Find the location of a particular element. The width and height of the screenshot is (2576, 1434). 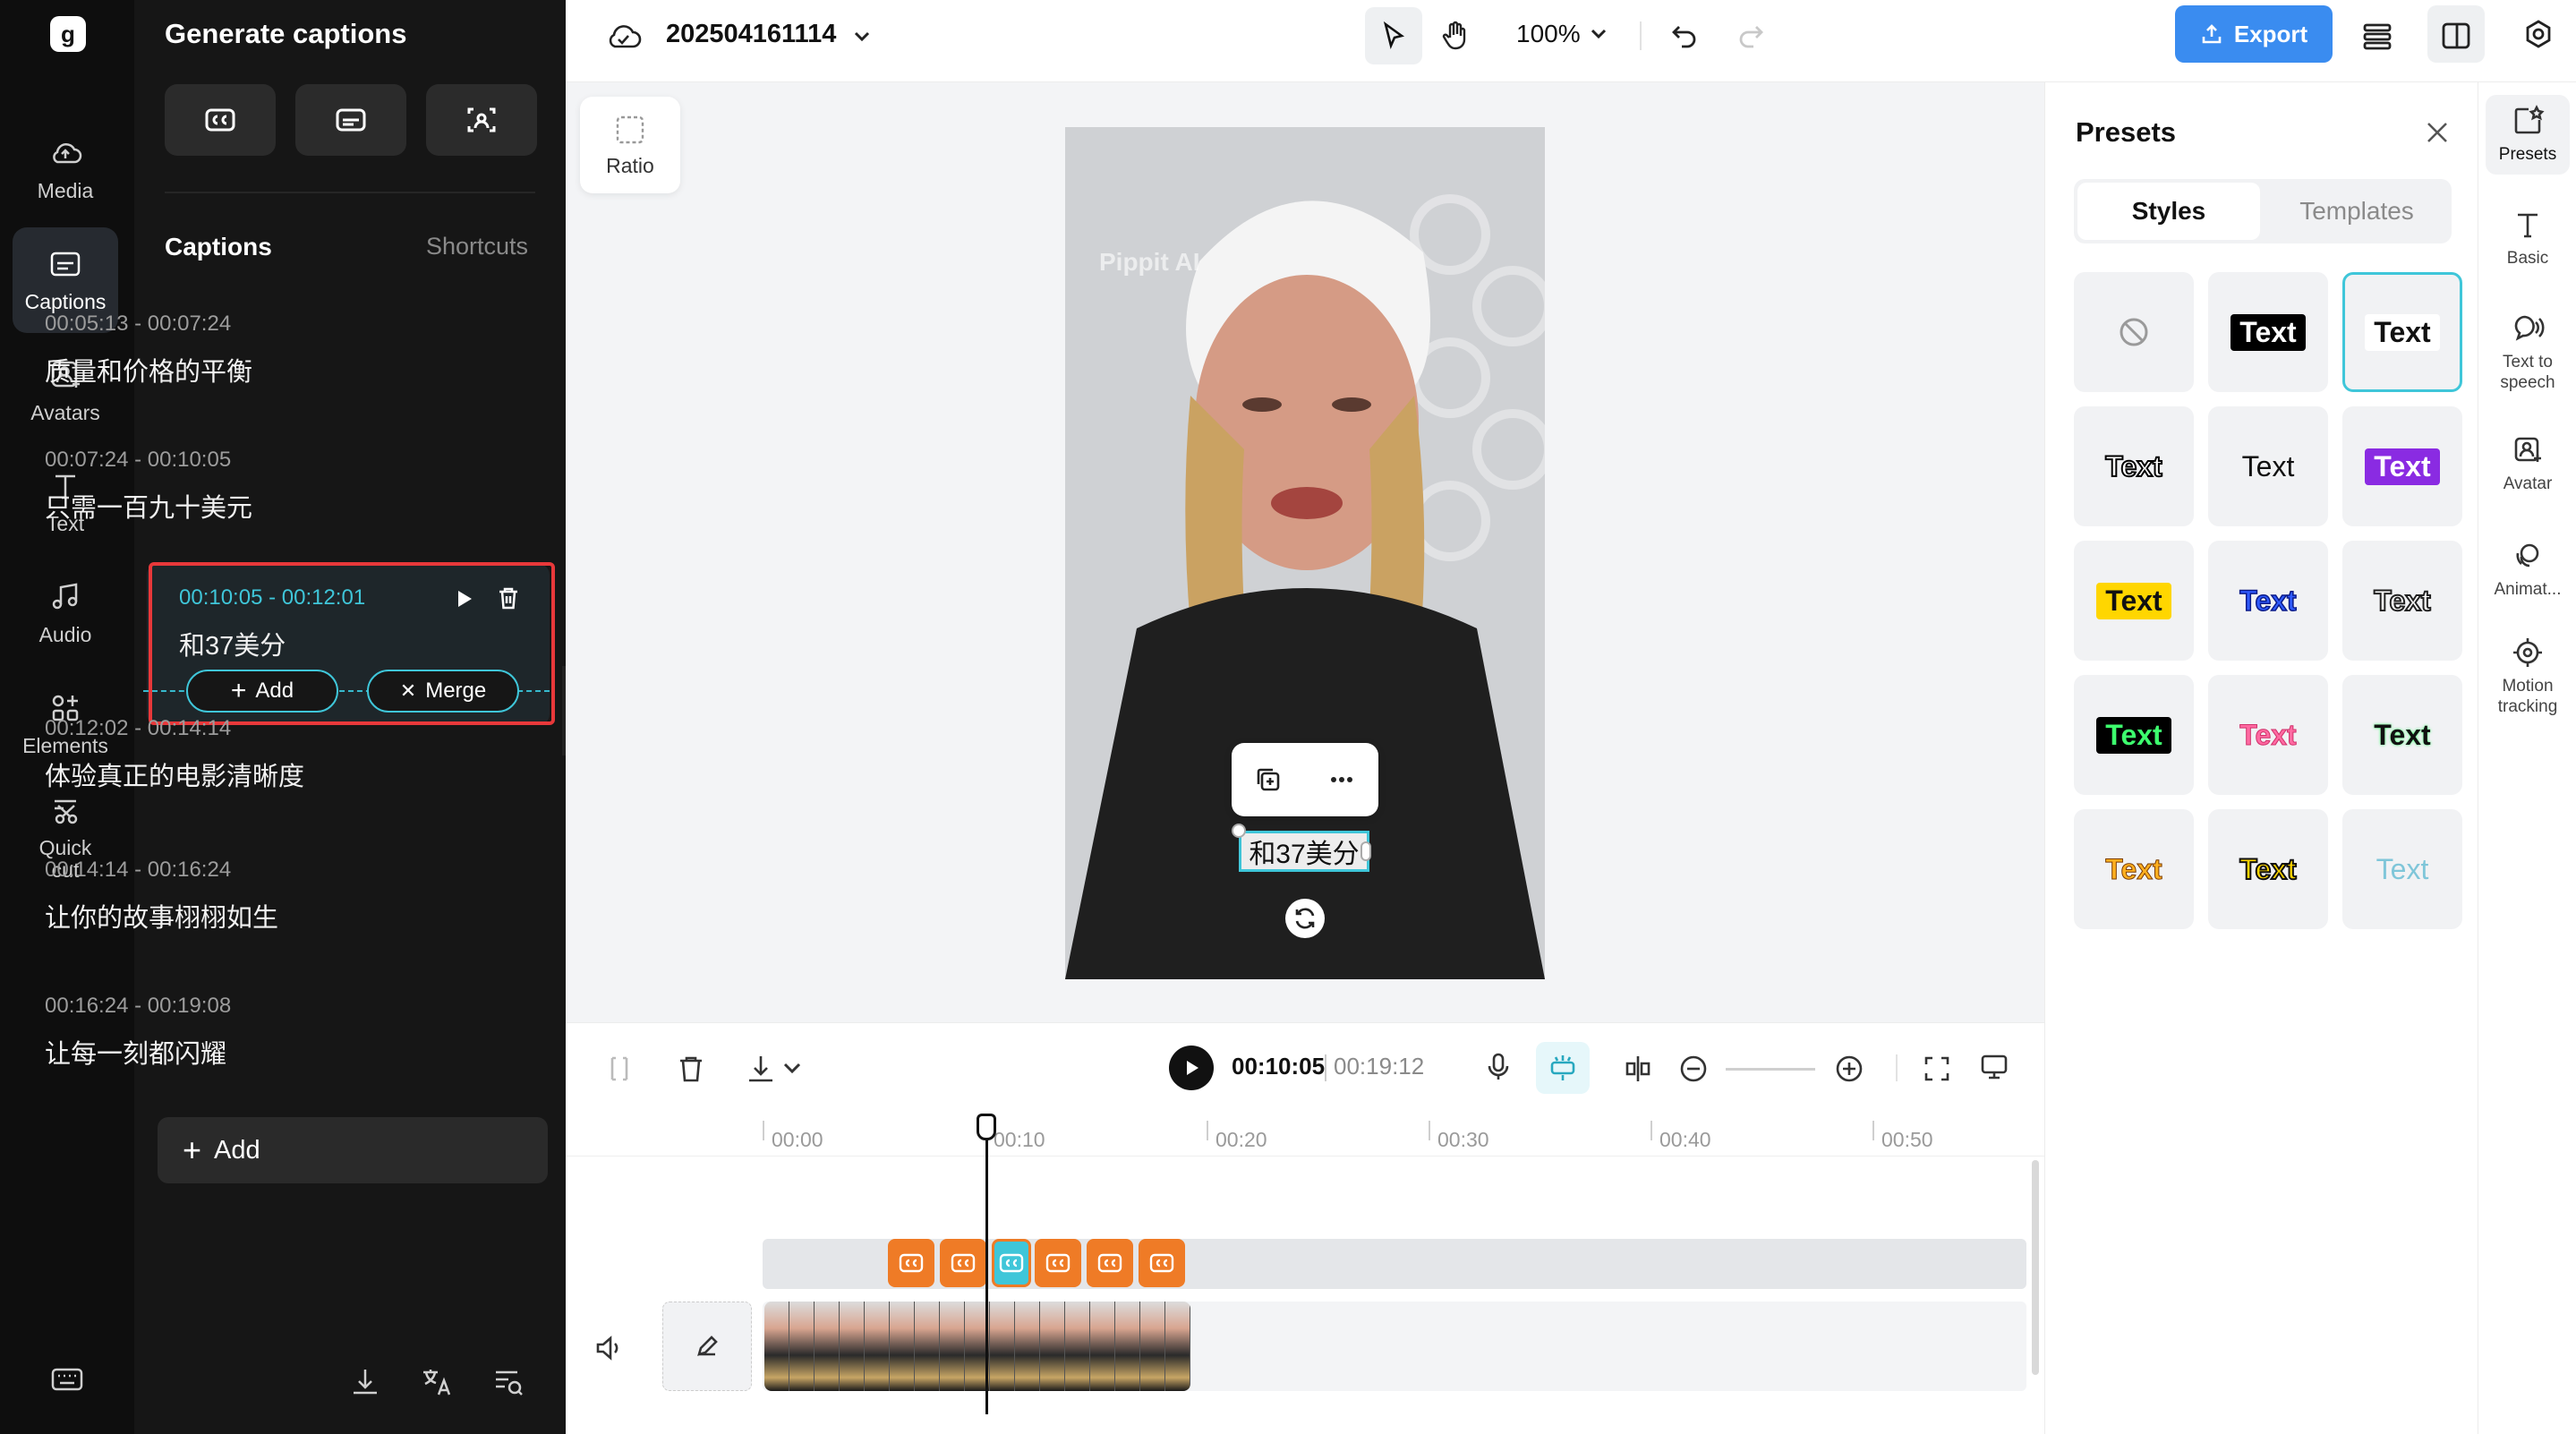

track-mute-button is located at coordinates (609, 1348).